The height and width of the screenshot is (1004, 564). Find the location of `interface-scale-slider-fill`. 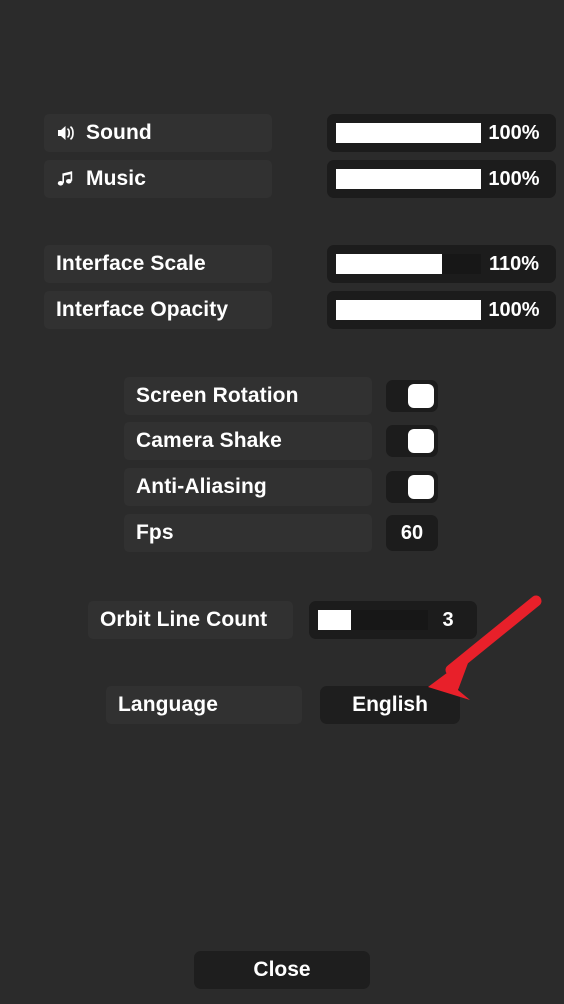

interface-scale-slider-fill is located at coordinates (389, 264).